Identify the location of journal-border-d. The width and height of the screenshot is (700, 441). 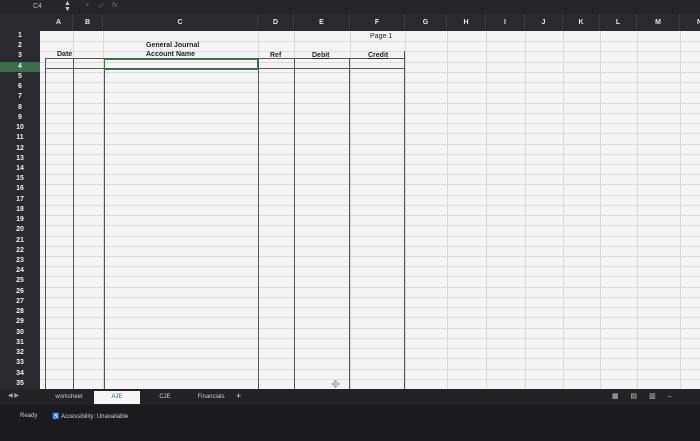
(294, 223).